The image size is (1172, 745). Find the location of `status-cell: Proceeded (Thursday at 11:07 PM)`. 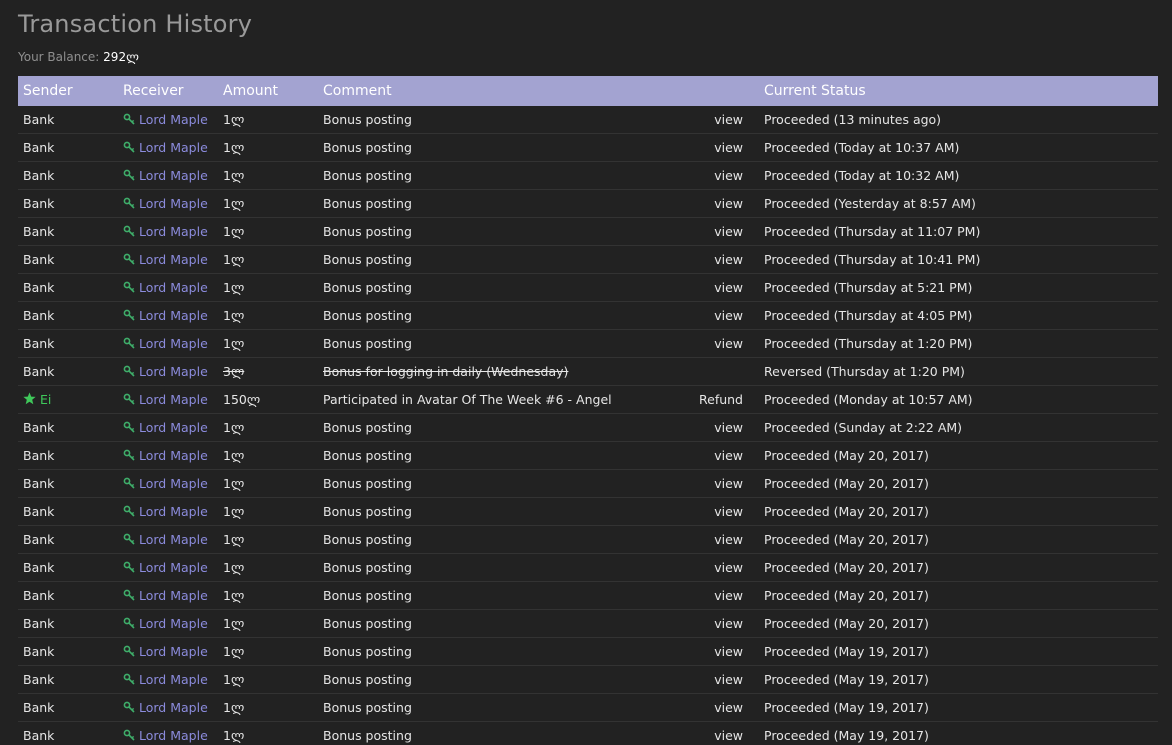

status-cell: Proceeded (Thursday at 11:07 PM) is located at coordinates (958, 231).